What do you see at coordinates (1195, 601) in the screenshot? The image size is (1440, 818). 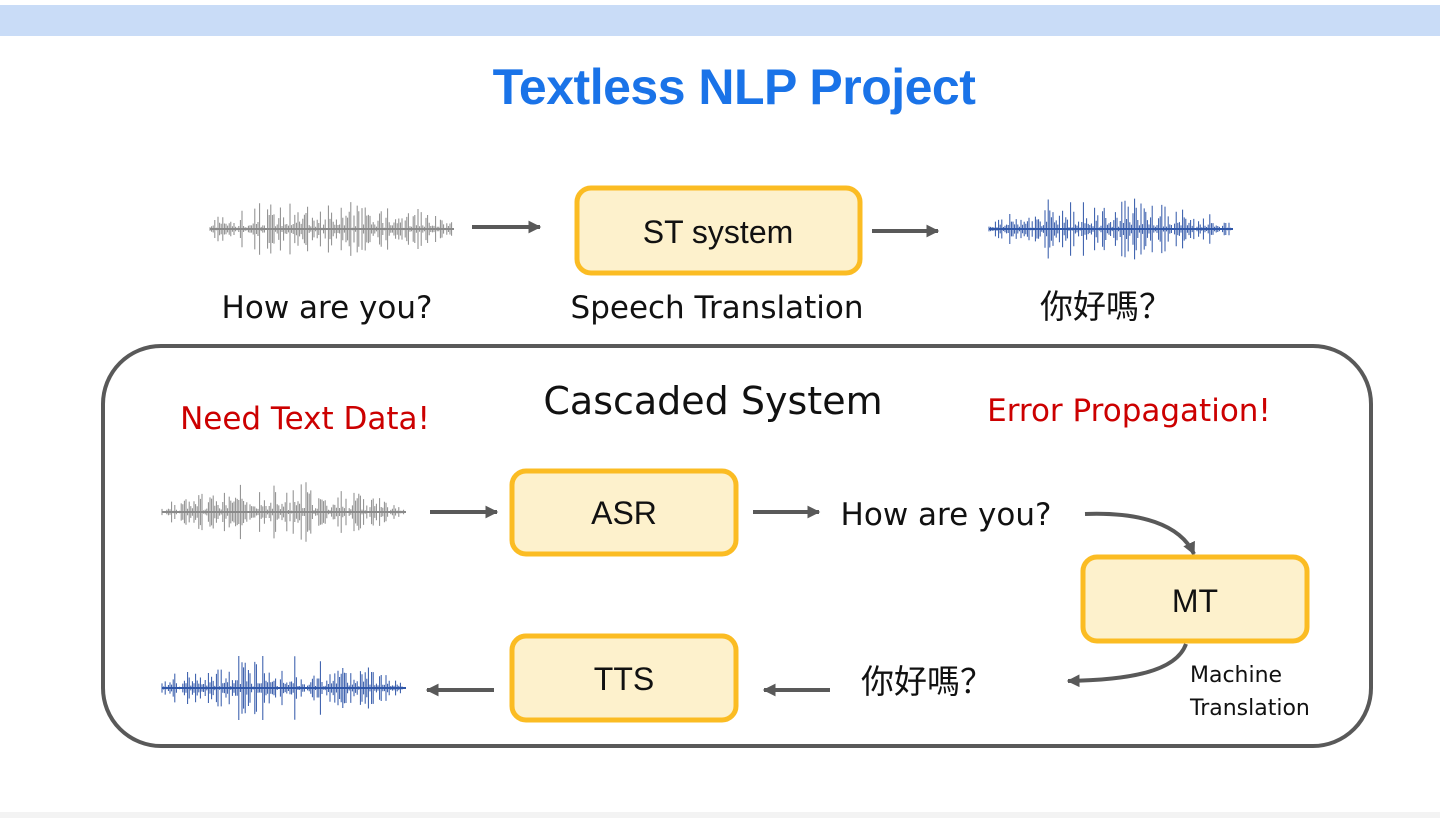 I see `mt-label: MT` at bounding box center [1195, 601].